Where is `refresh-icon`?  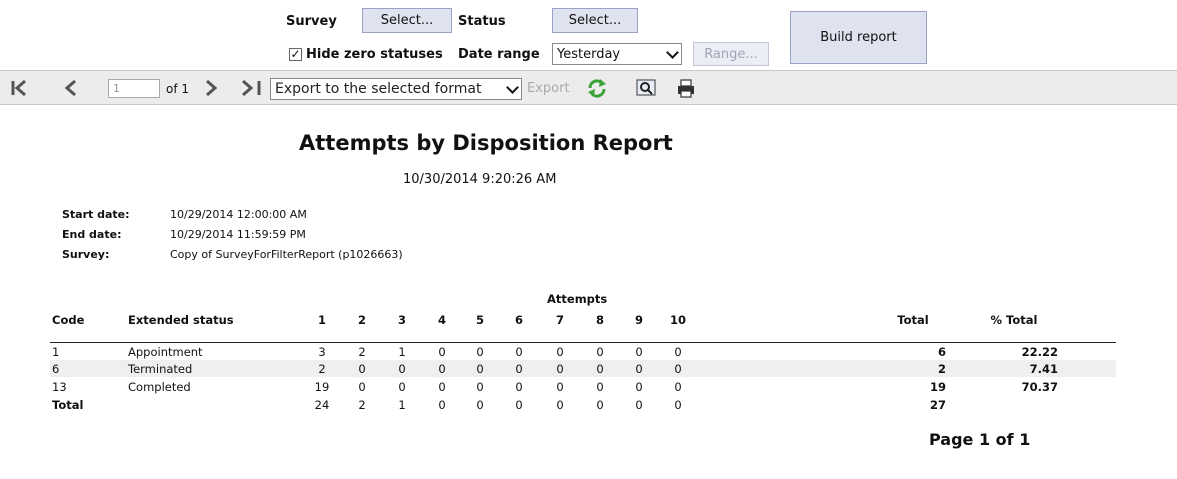 refresh-icon is located at coordinates (597, 88).